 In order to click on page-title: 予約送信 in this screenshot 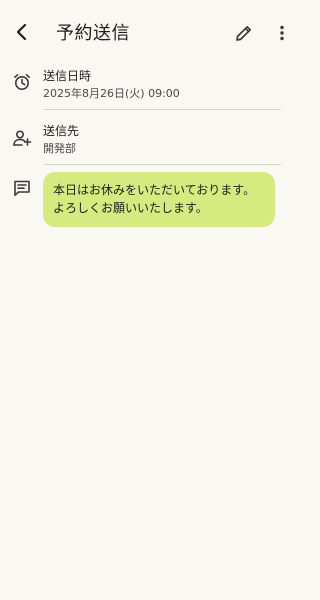, I will do `click(93, 33)`.